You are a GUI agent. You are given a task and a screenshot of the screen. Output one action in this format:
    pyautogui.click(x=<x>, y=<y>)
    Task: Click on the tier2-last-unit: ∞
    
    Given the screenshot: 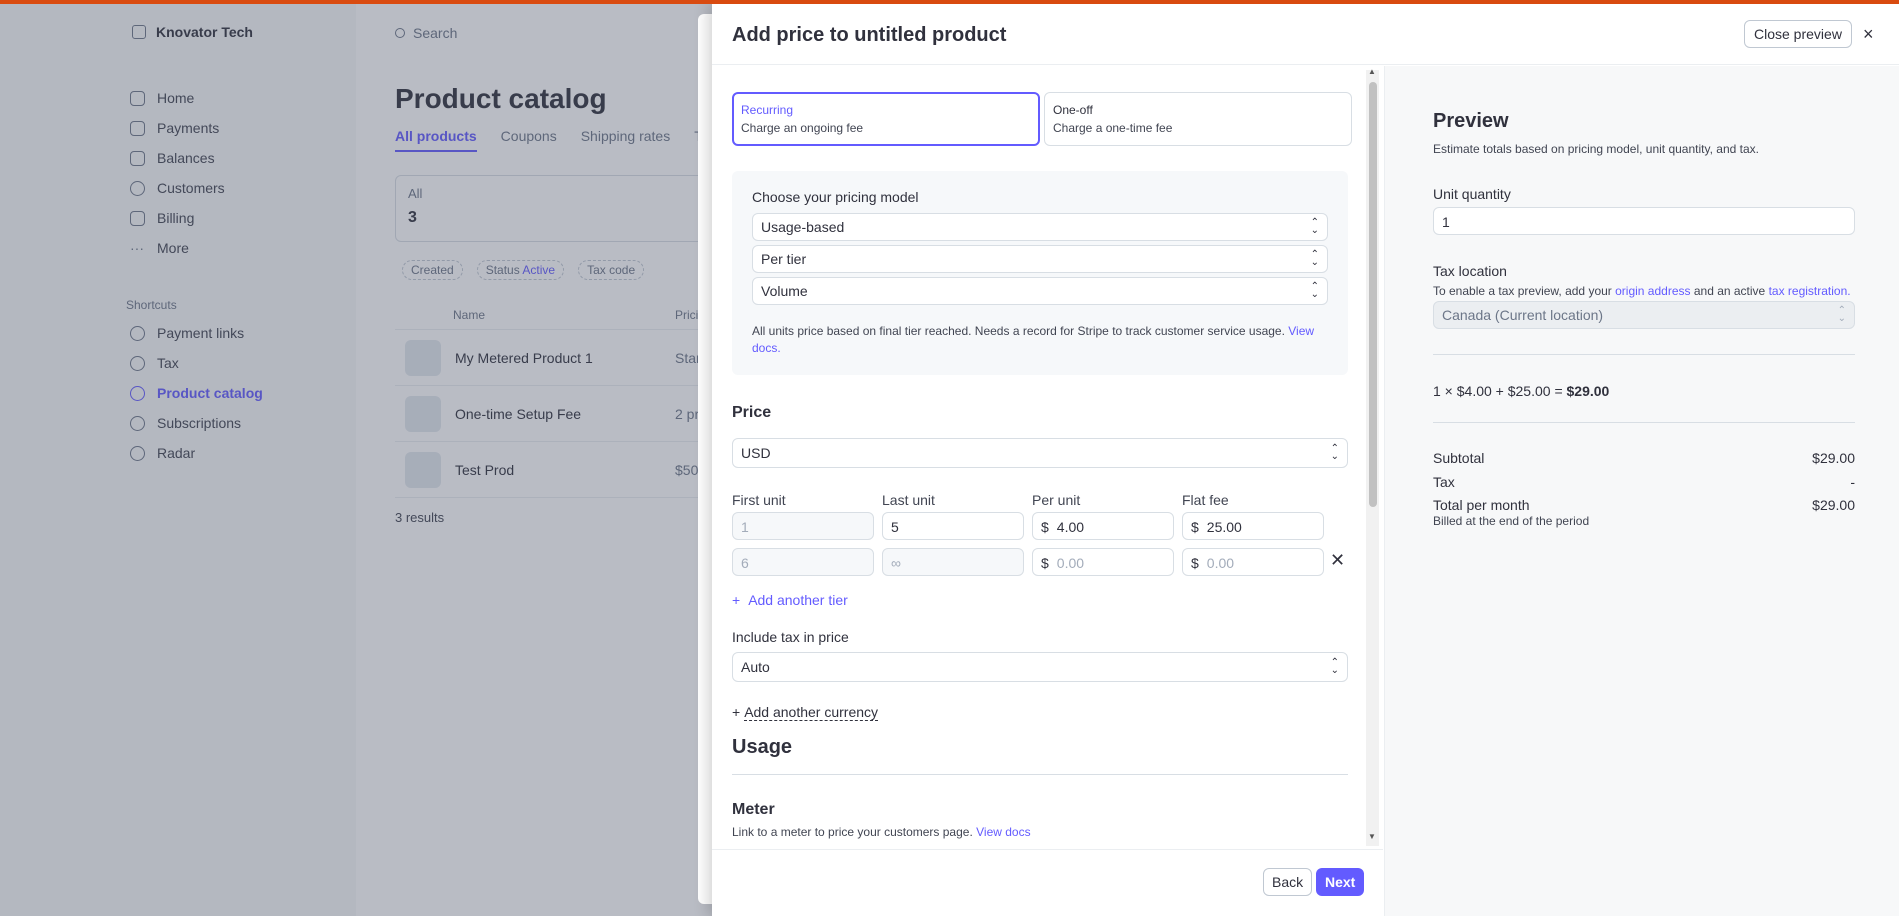 What is the action you would take?
    pyautogui.click(x=953, y=562)
    